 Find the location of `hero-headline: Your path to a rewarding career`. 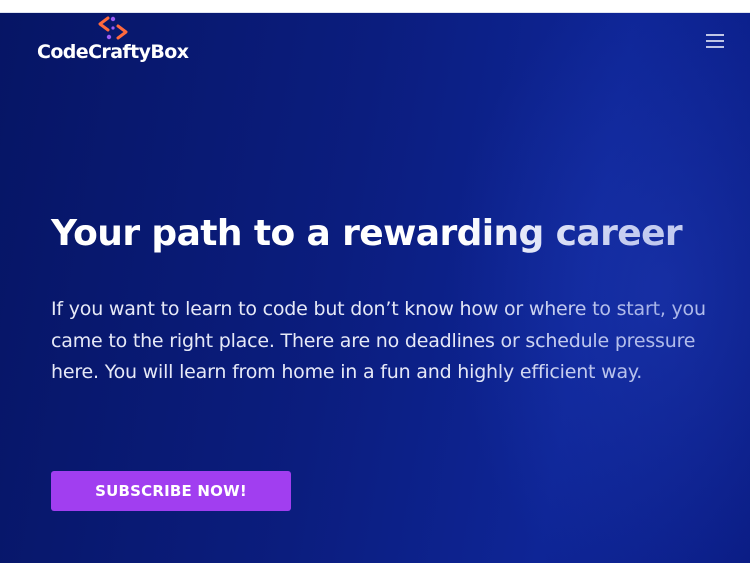

hero-headline: Your path to a rewarding career is located at coordinates (367, 233).